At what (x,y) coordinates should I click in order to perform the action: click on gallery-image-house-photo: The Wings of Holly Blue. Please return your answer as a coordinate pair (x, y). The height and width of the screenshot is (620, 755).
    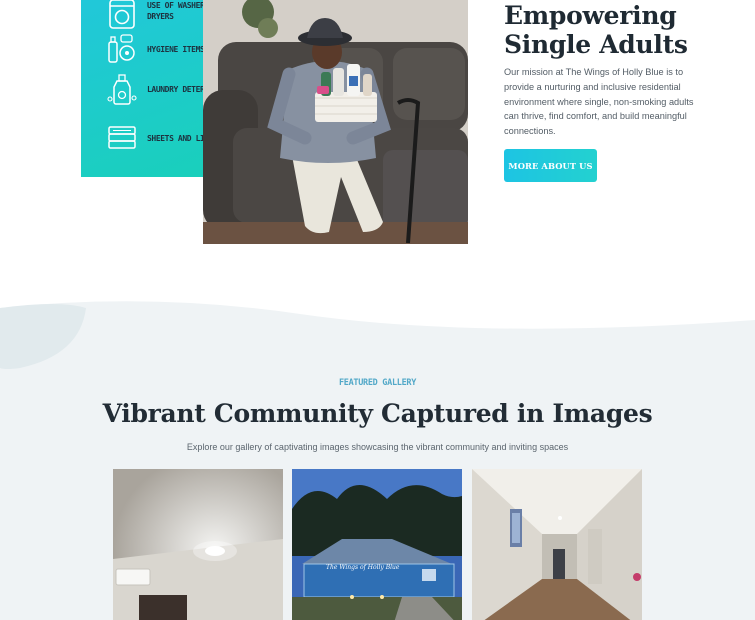
    Looking at the image, I should click on (377, 544).